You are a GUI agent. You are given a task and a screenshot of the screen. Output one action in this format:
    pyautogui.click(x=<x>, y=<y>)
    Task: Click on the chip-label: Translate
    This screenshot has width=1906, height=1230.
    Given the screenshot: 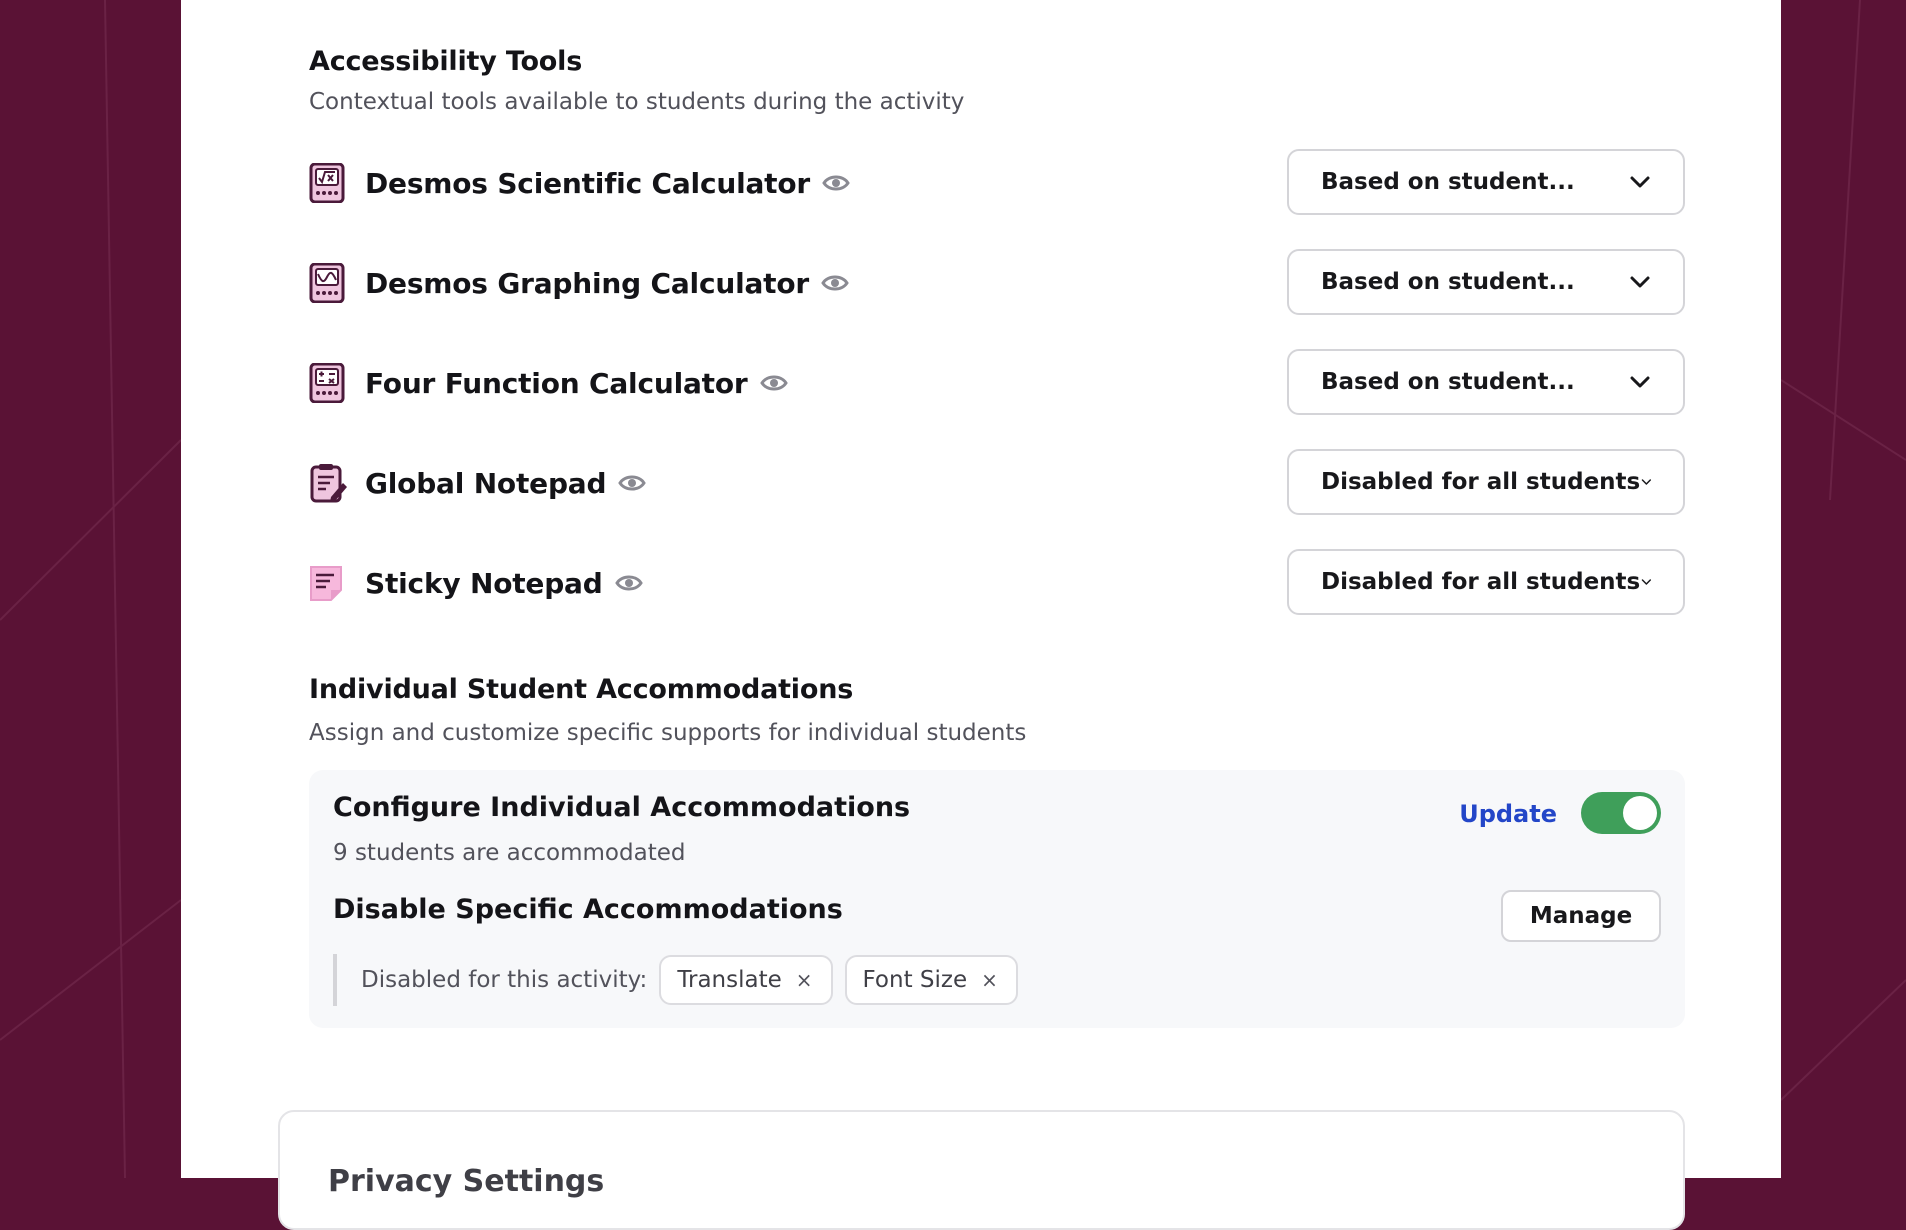 What is the action you would take?
    pyautogui.click(x=729, y=980)
    